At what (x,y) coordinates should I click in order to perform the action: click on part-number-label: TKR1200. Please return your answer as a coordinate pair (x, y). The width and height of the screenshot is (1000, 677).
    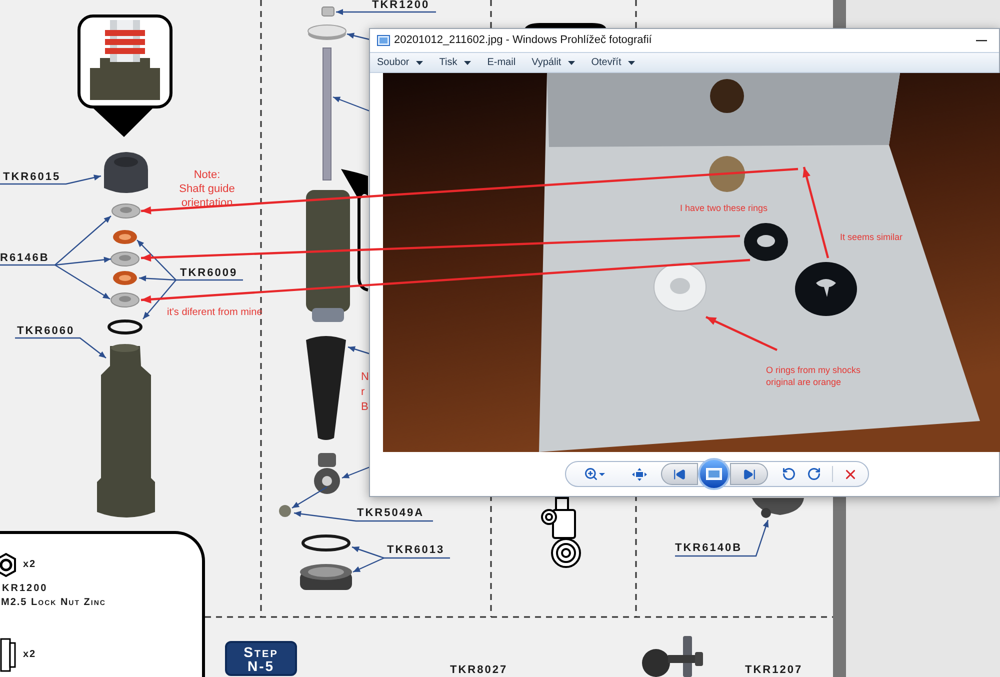
    Looking at the image, I should click on (401, 5).